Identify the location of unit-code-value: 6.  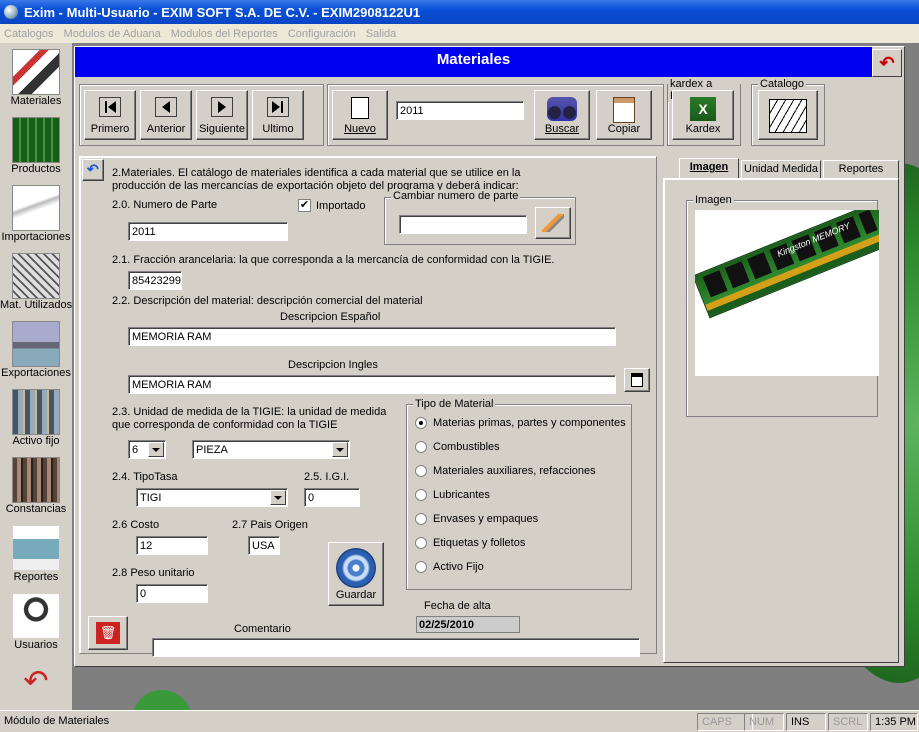
(135, 450).